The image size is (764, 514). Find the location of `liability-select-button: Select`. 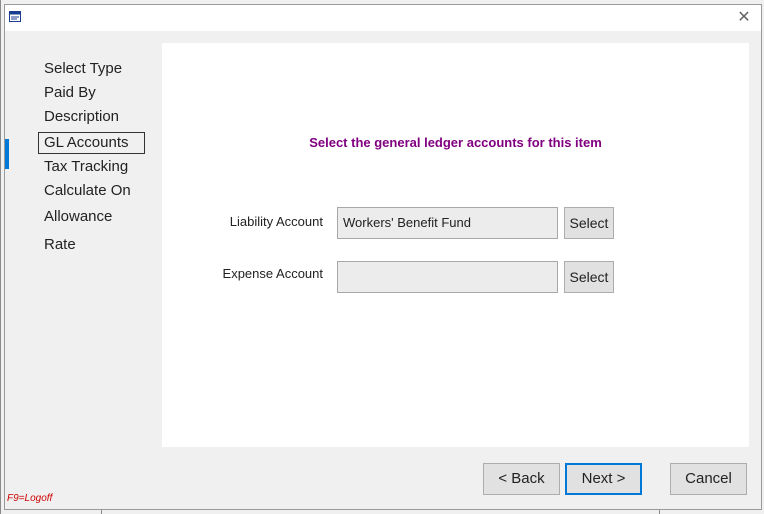

liability-select-button: Select is located at coordinates (589, 223).